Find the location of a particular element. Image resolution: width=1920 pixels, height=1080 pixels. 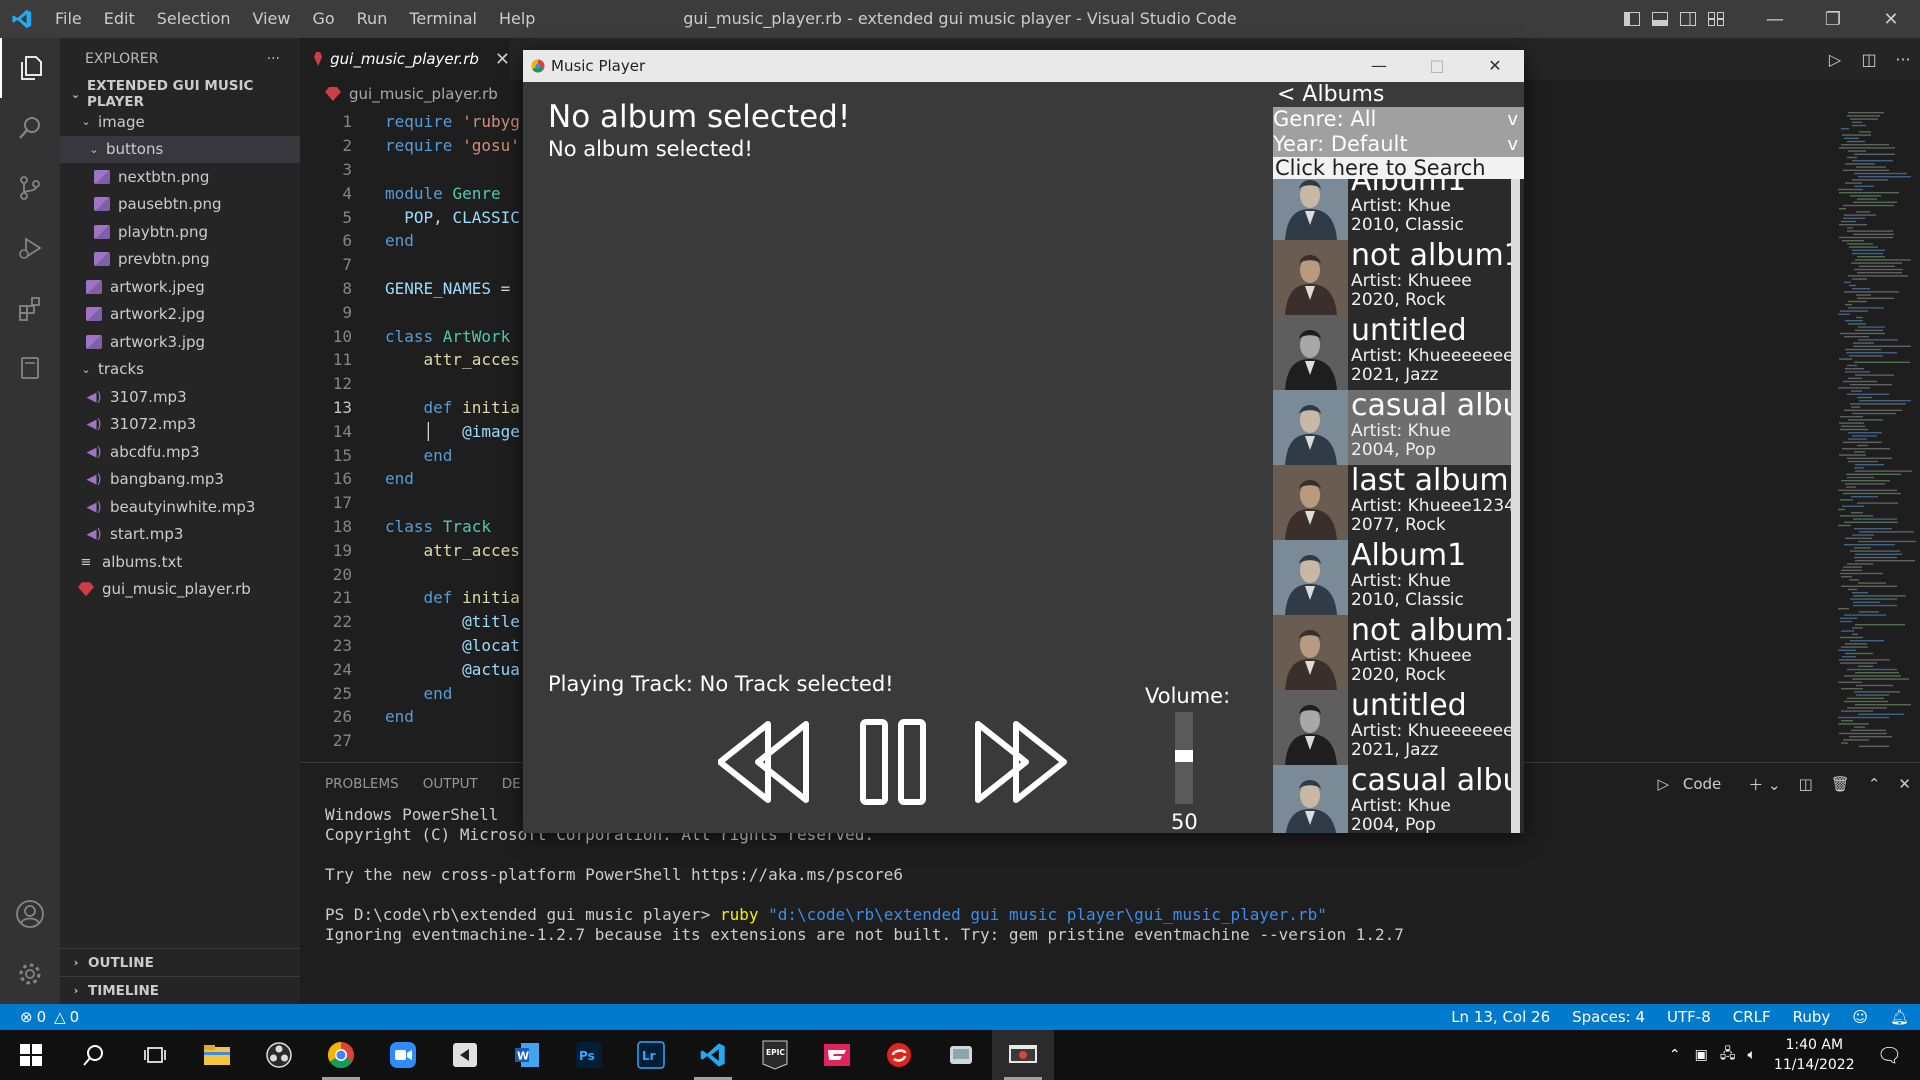

previous-track-icon is located at coordinates (763, 762).